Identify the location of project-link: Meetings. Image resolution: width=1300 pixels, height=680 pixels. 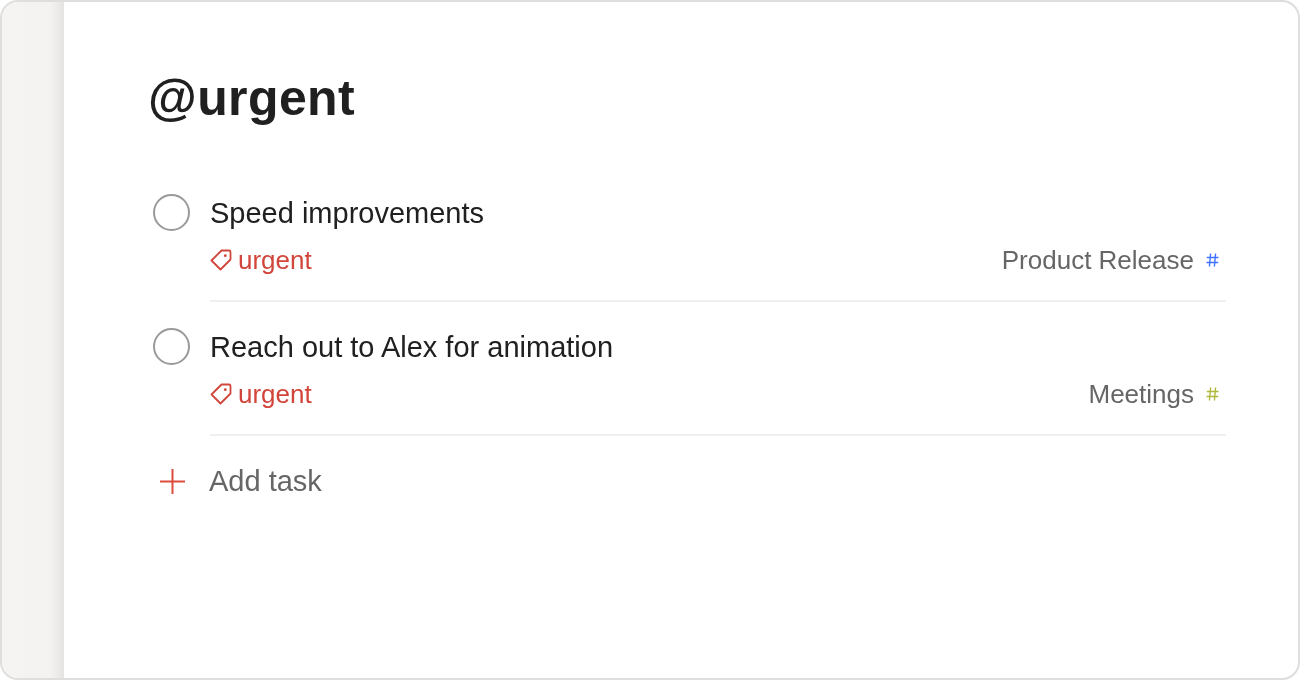
(1153, 394).